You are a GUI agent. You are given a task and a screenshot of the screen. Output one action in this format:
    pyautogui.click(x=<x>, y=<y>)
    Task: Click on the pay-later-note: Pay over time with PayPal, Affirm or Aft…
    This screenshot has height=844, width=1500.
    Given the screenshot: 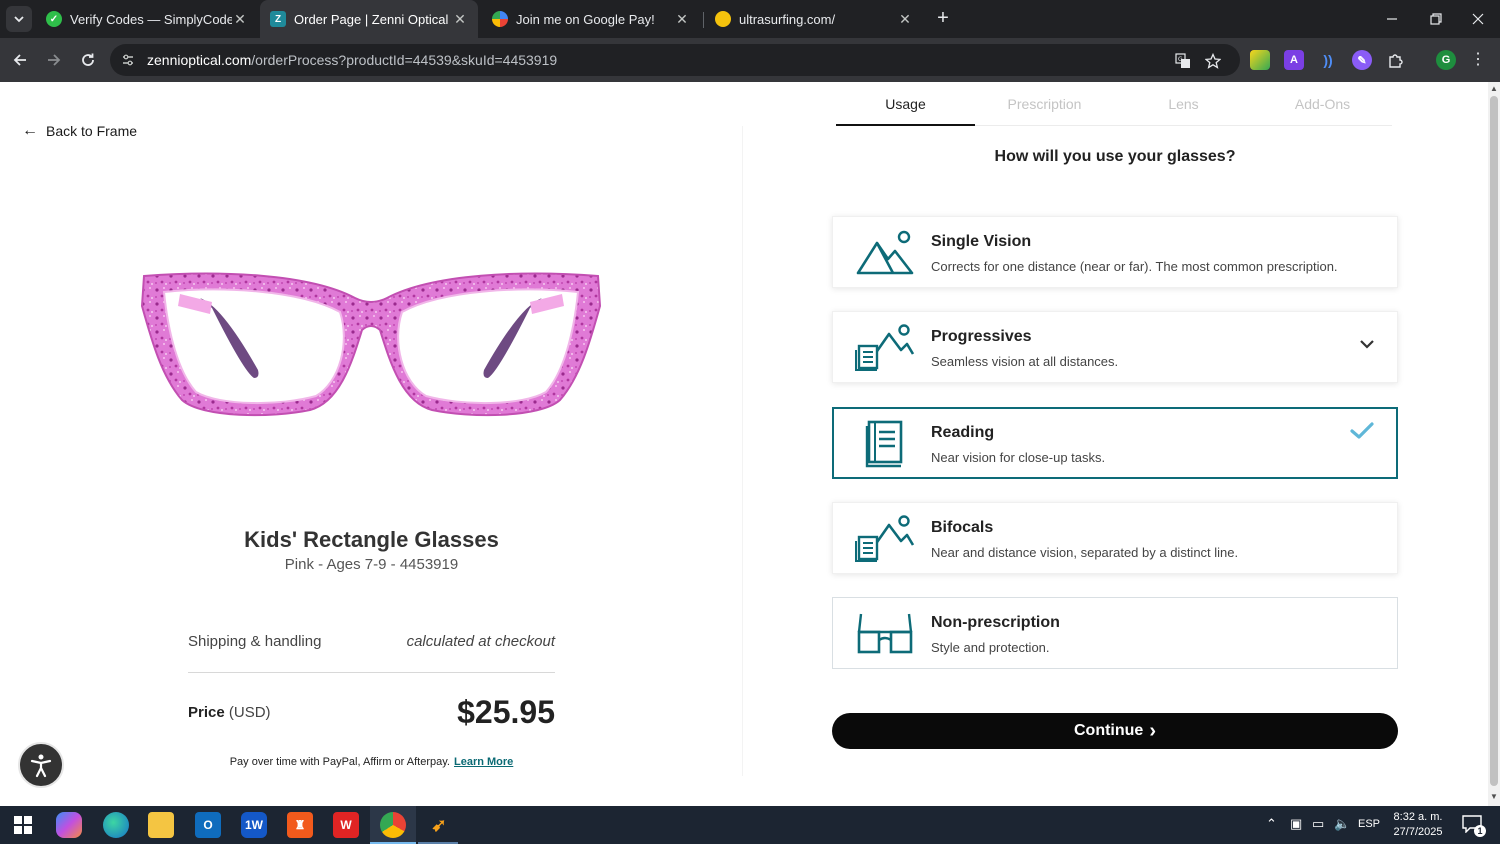 What is the action you would take?
    pyautogui.click(x=371, y=762)
    